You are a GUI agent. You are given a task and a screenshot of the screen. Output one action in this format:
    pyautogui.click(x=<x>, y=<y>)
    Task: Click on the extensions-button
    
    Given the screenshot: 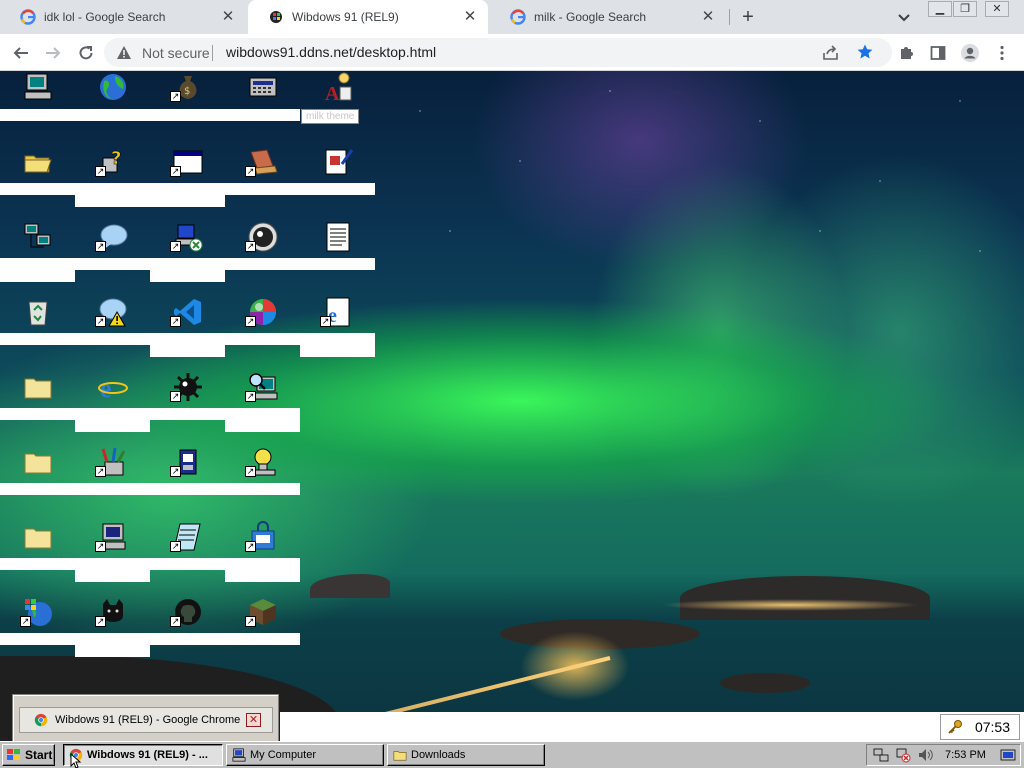 What is the action you would take?
    pyautogui.click(x=906, y=53)
    